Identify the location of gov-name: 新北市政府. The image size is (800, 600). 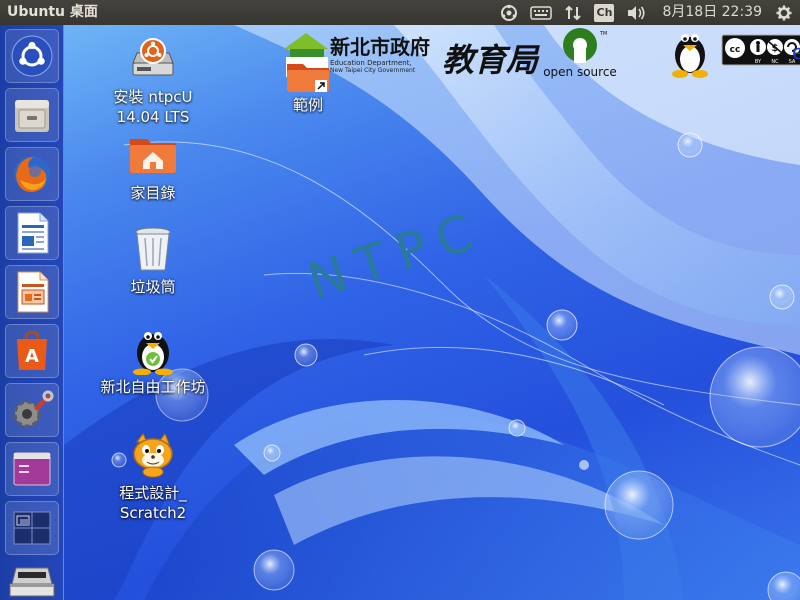
(380, 47).